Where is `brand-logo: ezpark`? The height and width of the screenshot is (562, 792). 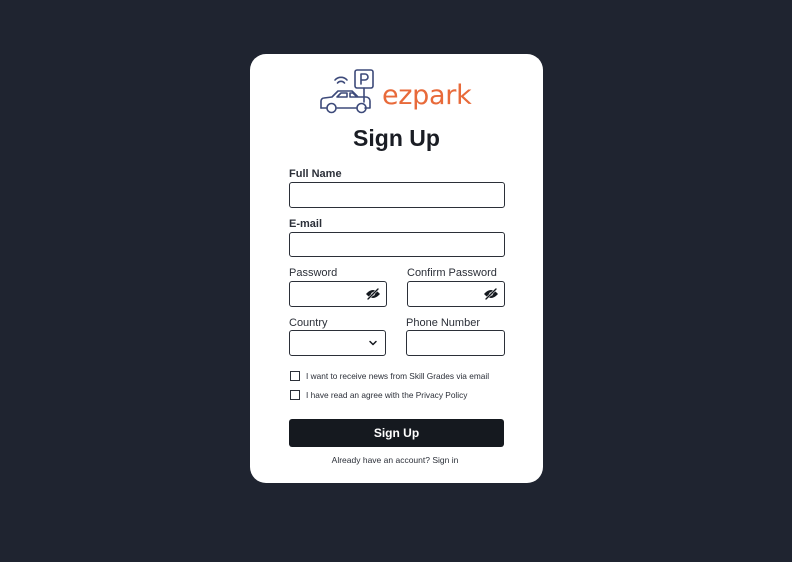 brand-logo: ezpark is located at coordinates (398, 93).